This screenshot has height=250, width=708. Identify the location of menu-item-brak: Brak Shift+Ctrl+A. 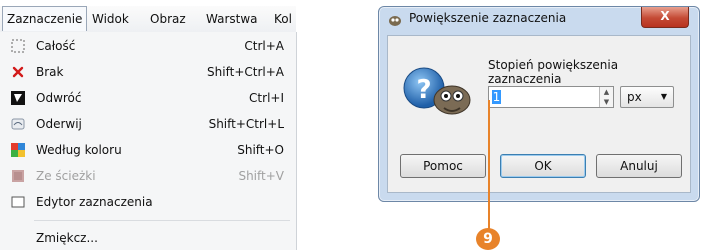
(148, 72).